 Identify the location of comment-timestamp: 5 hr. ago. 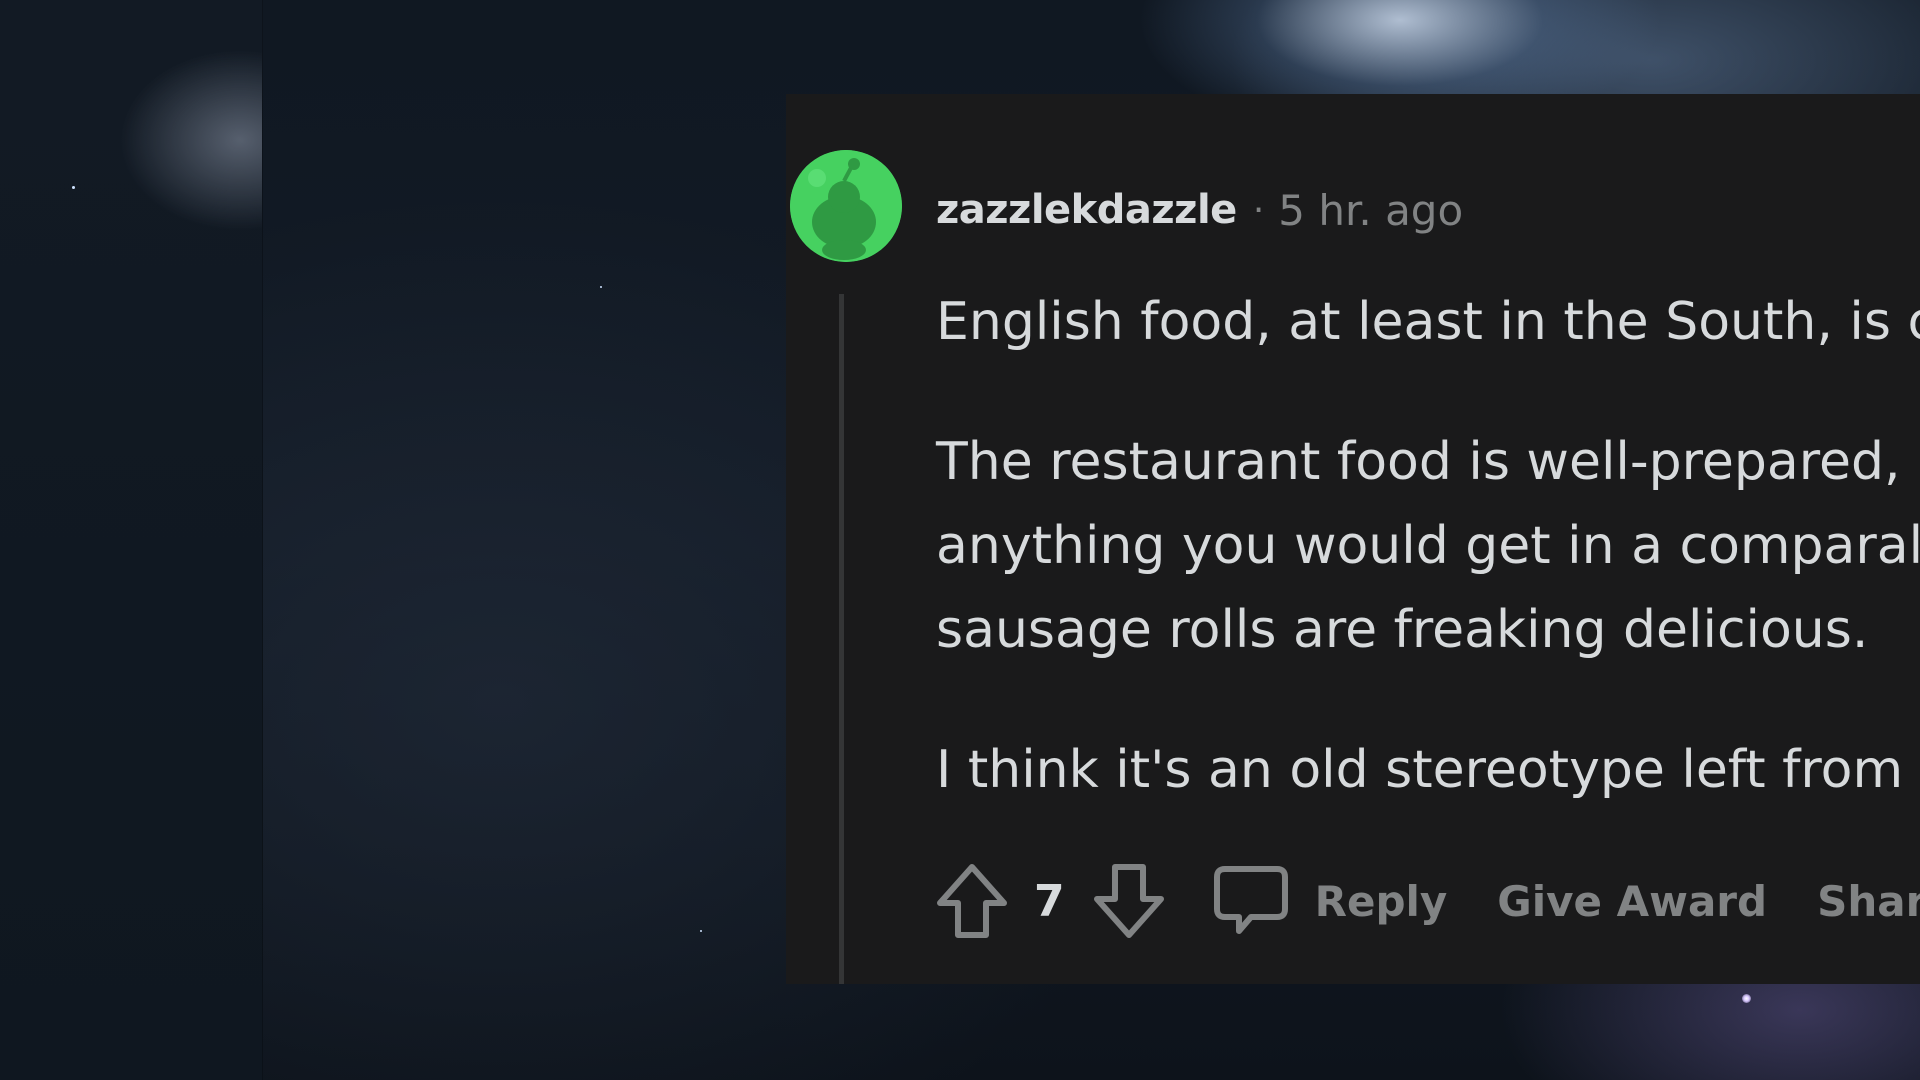
(1370, 210).